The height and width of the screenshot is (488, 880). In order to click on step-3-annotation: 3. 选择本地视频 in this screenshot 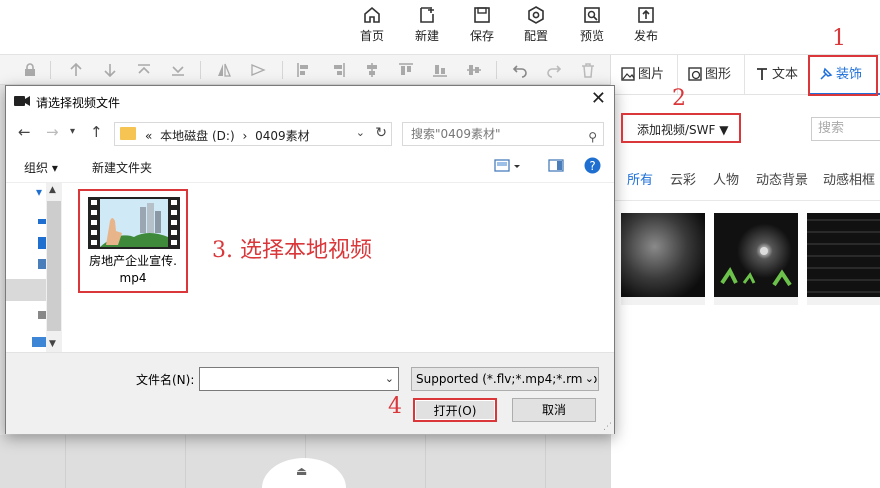, I will do `click(292, 250)`.